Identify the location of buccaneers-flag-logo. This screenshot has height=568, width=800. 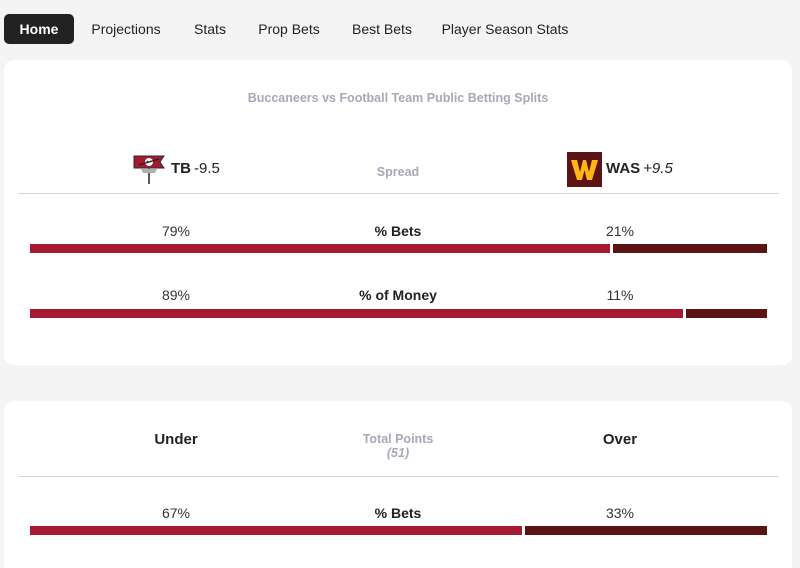
(149, 169).